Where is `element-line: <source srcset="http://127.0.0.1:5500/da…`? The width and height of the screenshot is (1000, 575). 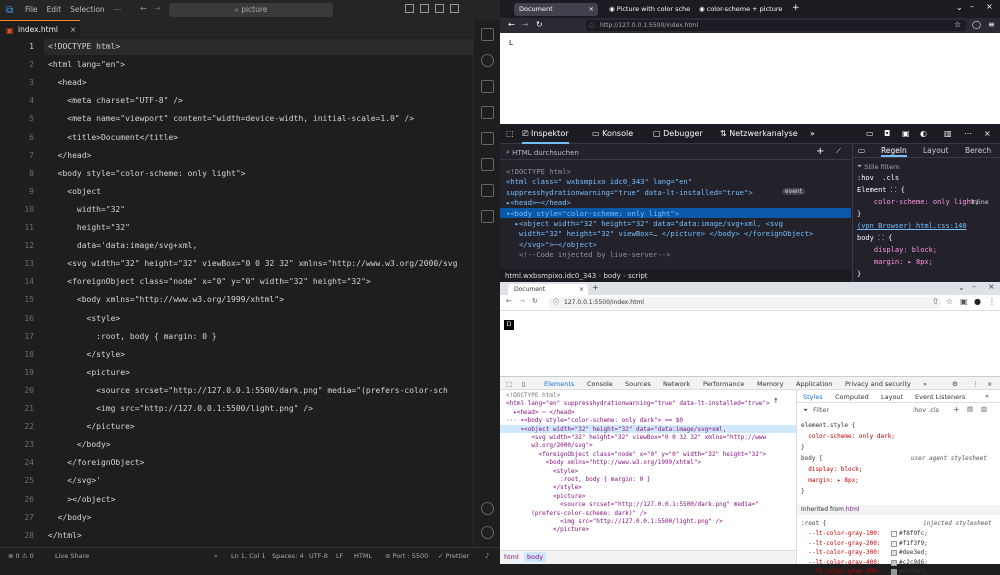 element-line: <source srcset="http://127.0.0.1:5500/da… is located at coordinates (632, 504).